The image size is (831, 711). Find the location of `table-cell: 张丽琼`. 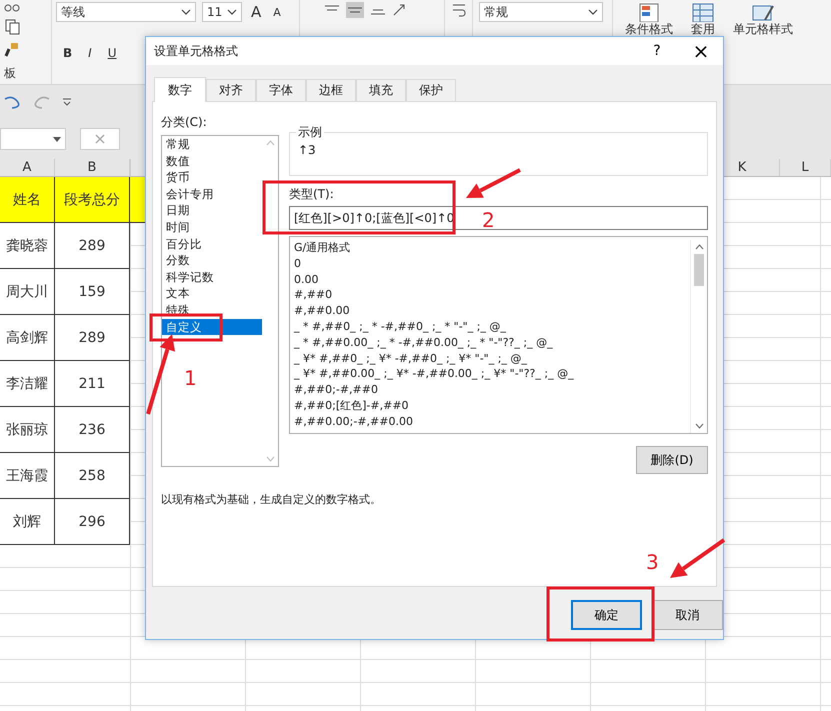

table-cell: 张丽琼 is located at coordinates (27, 430).